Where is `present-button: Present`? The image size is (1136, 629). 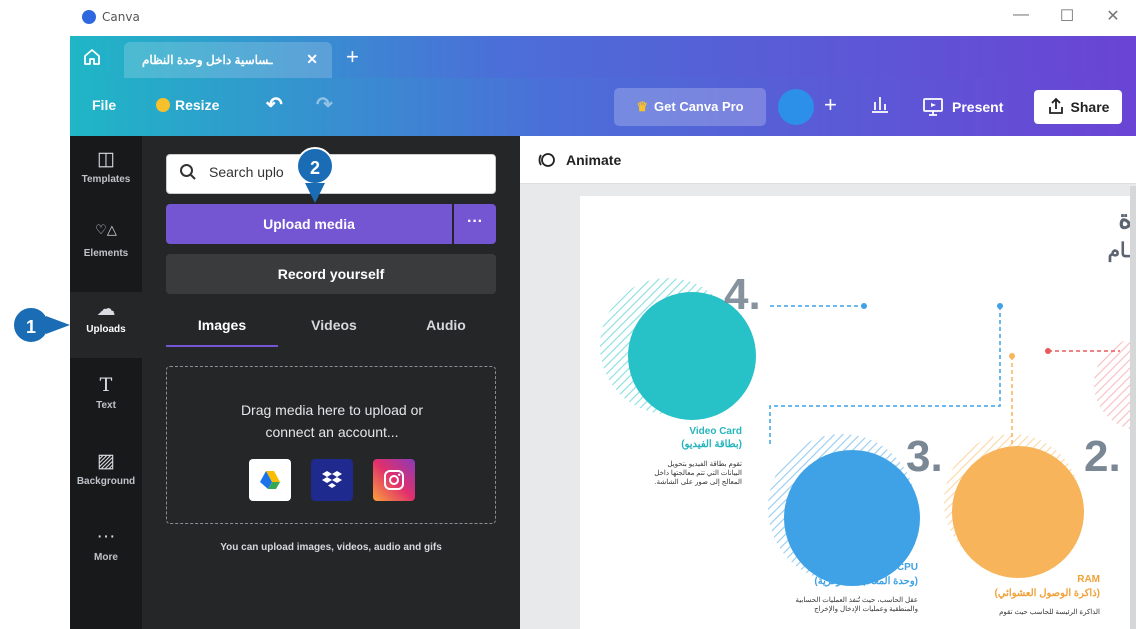
present-button: Present is located at coordinates (962, 107).